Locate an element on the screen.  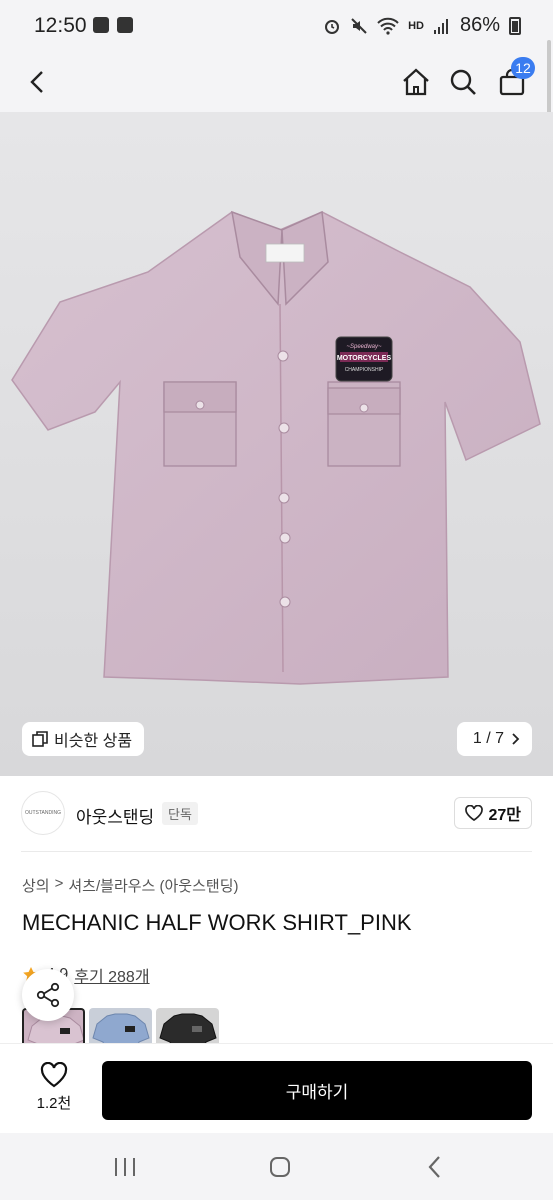
notification-icons is located at coordinates (113, 25).